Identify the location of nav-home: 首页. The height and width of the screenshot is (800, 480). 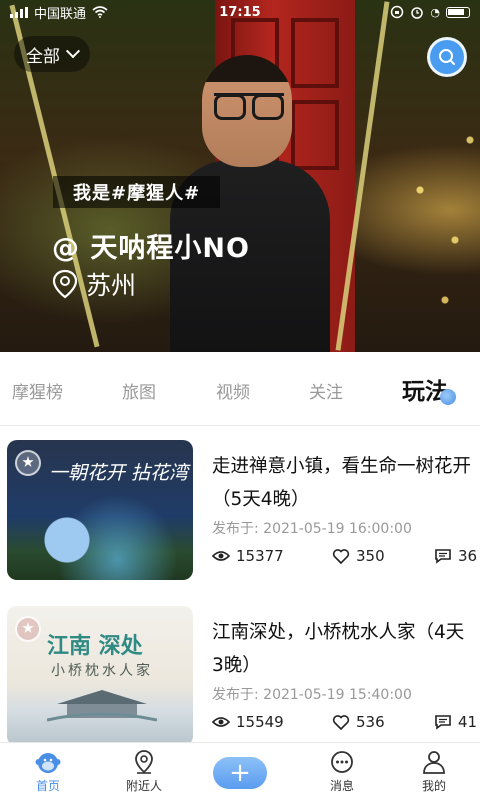
(48, 771).